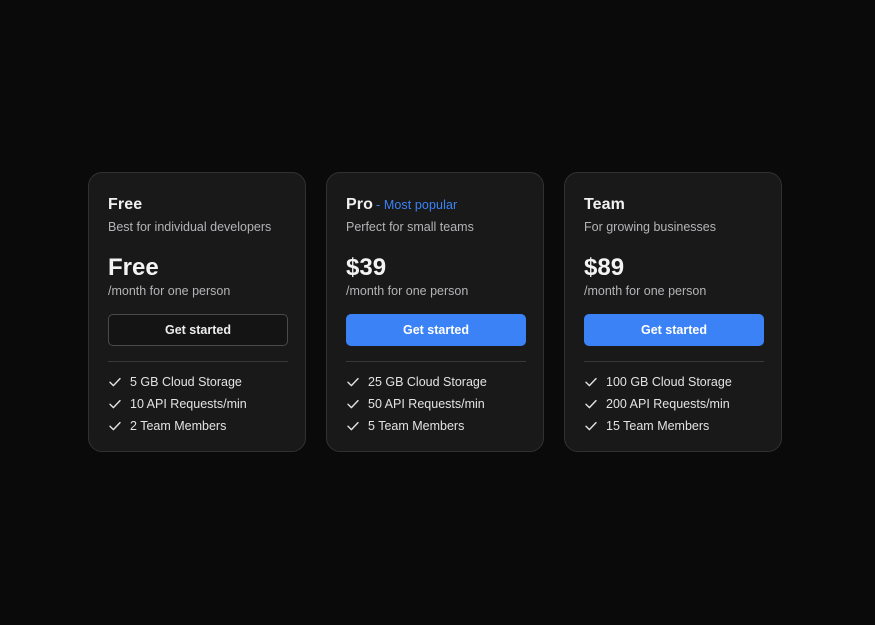  Describe the element at coordinates (188, 404) in the screenshot. I see `feature-label: 10 API Requests/min` at that location.